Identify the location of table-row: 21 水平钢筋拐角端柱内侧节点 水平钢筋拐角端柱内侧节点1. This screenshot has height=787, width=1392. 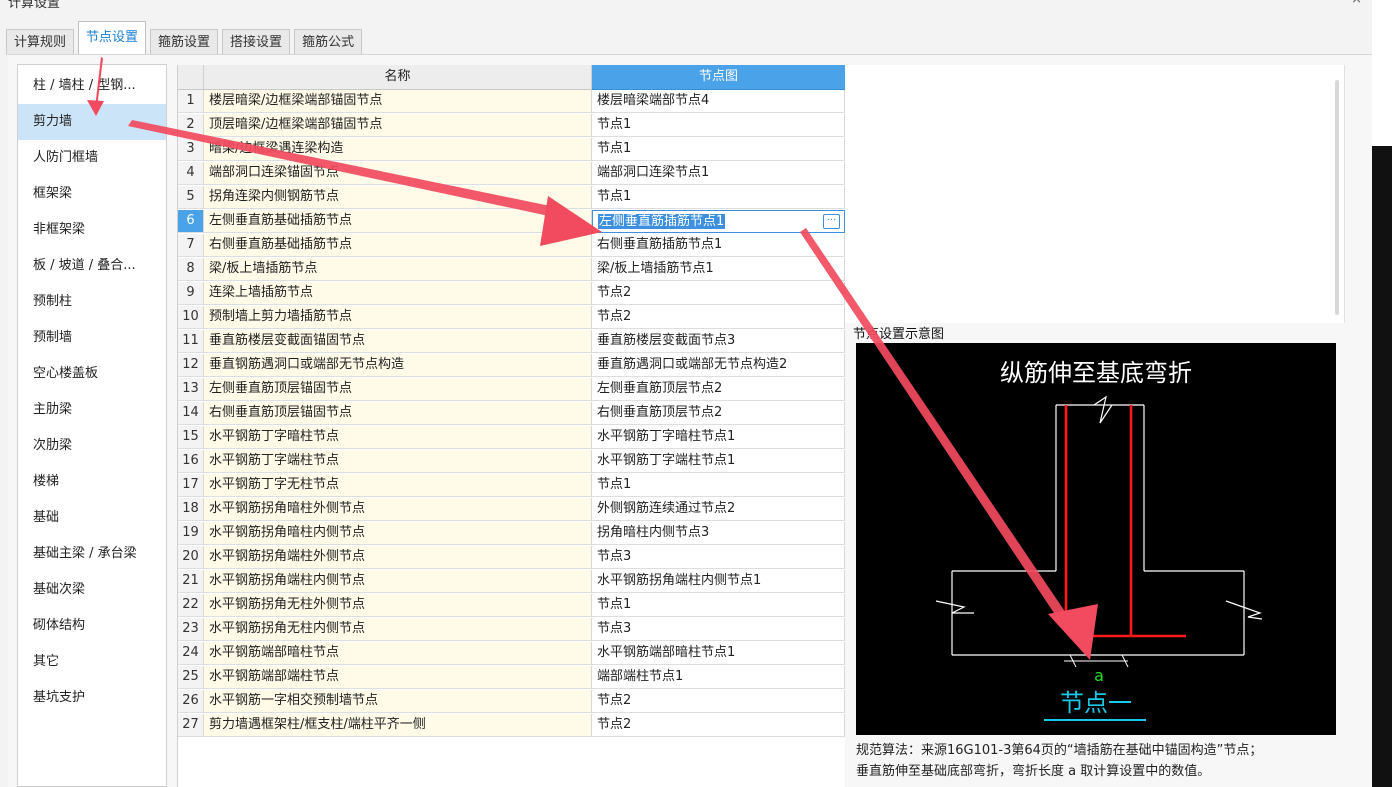
(511, 581).